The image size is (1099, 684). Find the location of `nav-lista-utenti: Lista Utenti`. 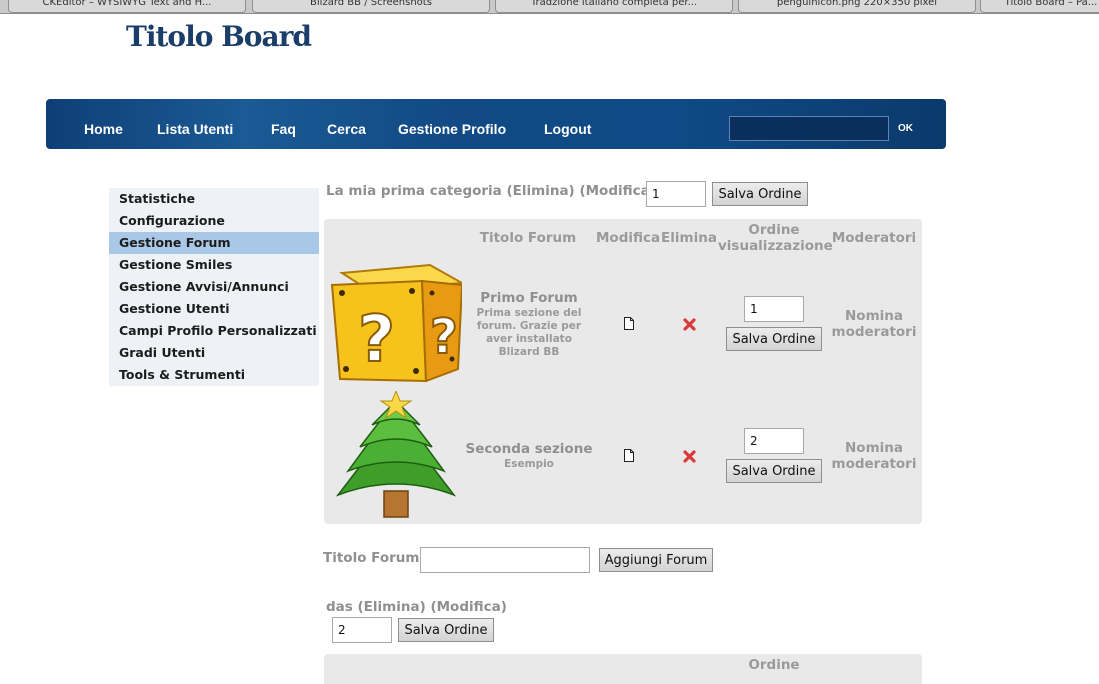

nav-lista-utenti: Lista Utenti is located at coordinates (195, 129).